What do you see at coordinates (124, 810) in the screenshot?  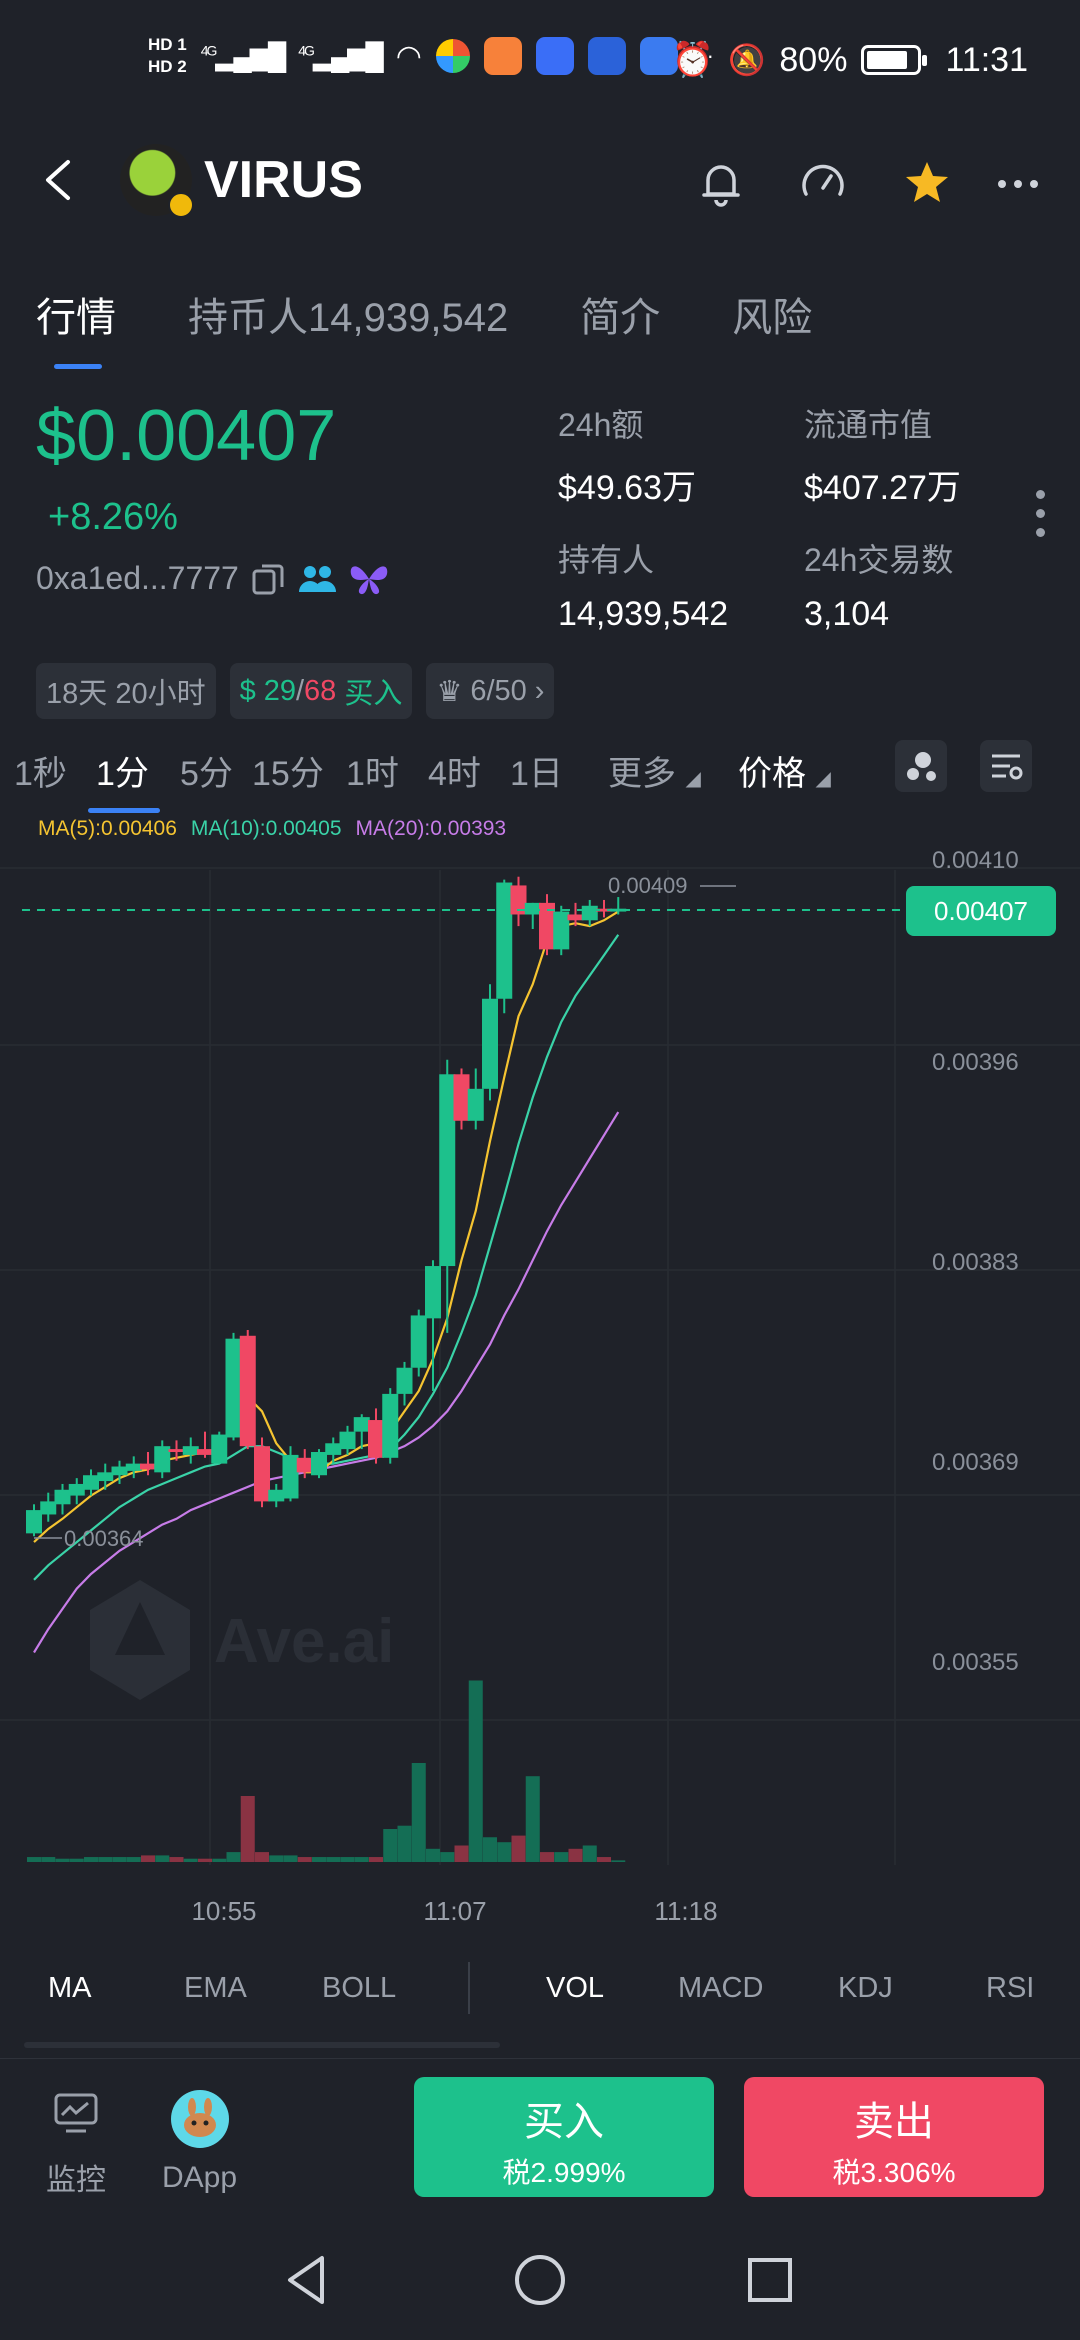 I see `active-interval-indicator` at bounding box center [124, 810].